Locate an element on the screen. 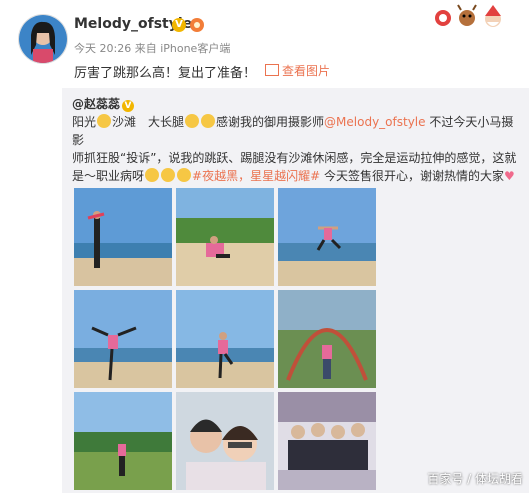 The height and width of the screenshot is (493, 529). christmas-decoration-icon is located at coordinates (474, 16).